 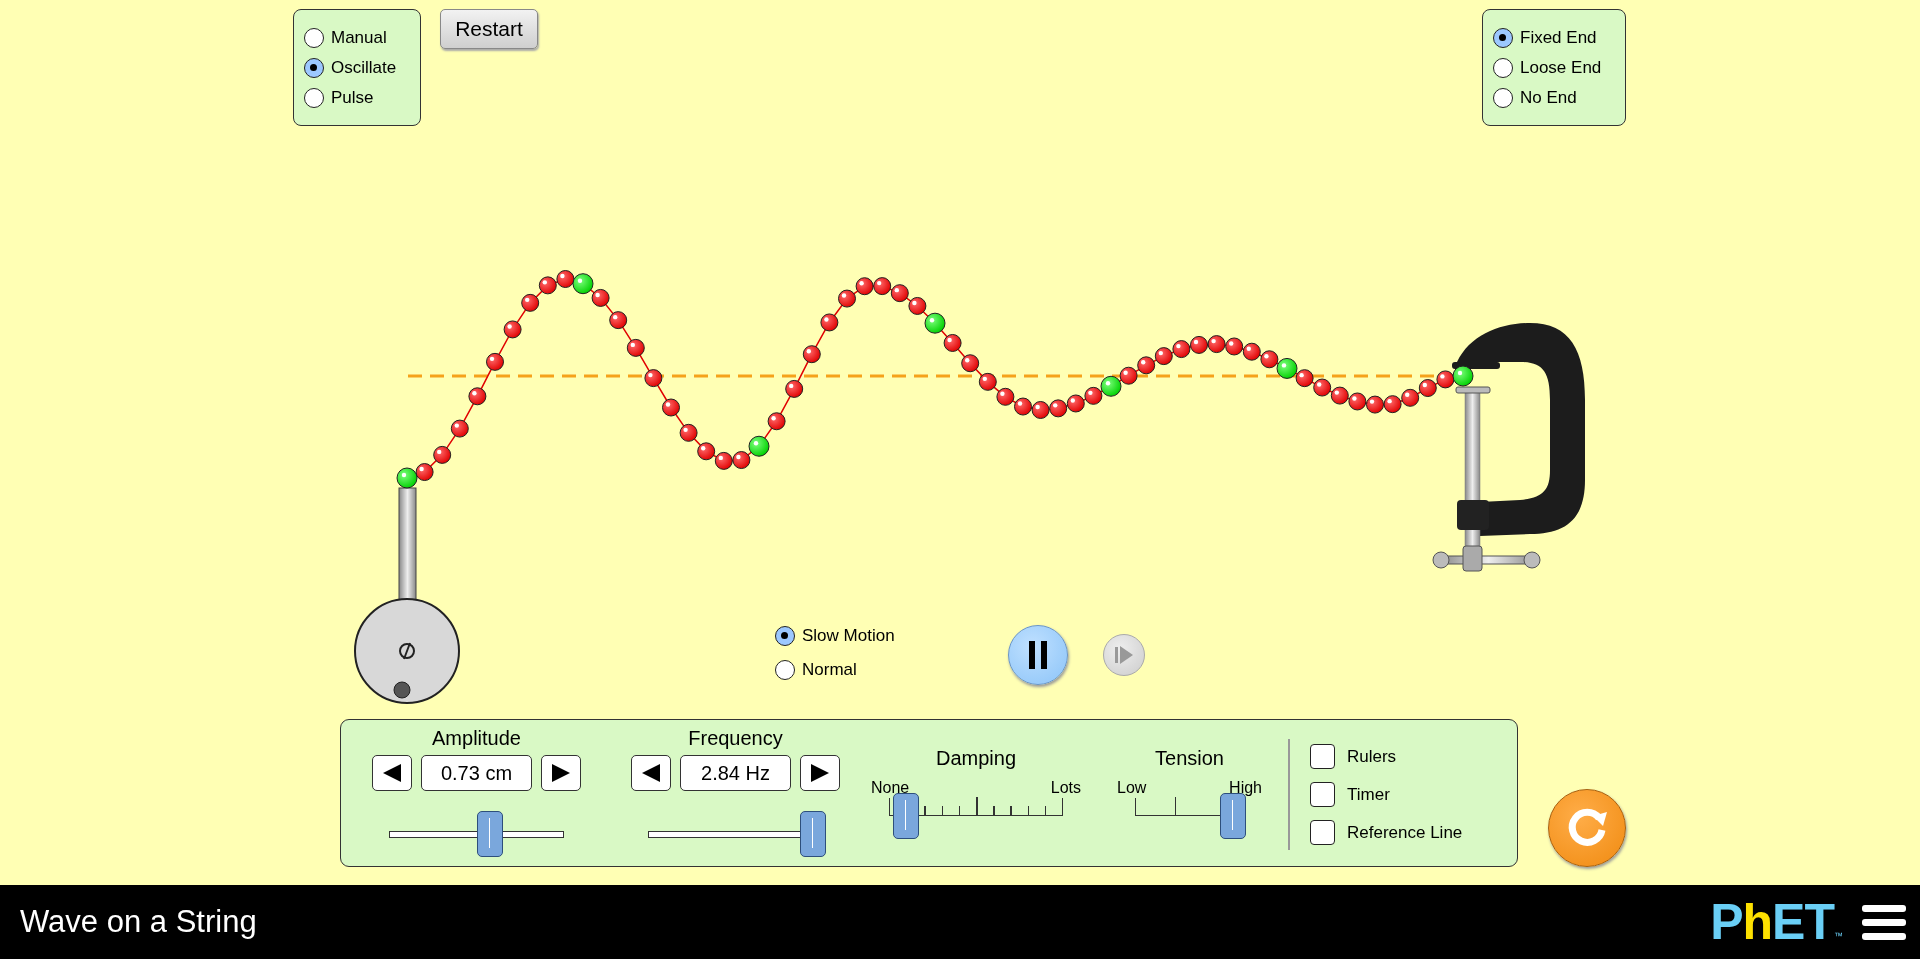 What do you see at coordinates (1189, 759) in the screenshot?
I see `control-label: Tension` at bounding box center [1189, 759].